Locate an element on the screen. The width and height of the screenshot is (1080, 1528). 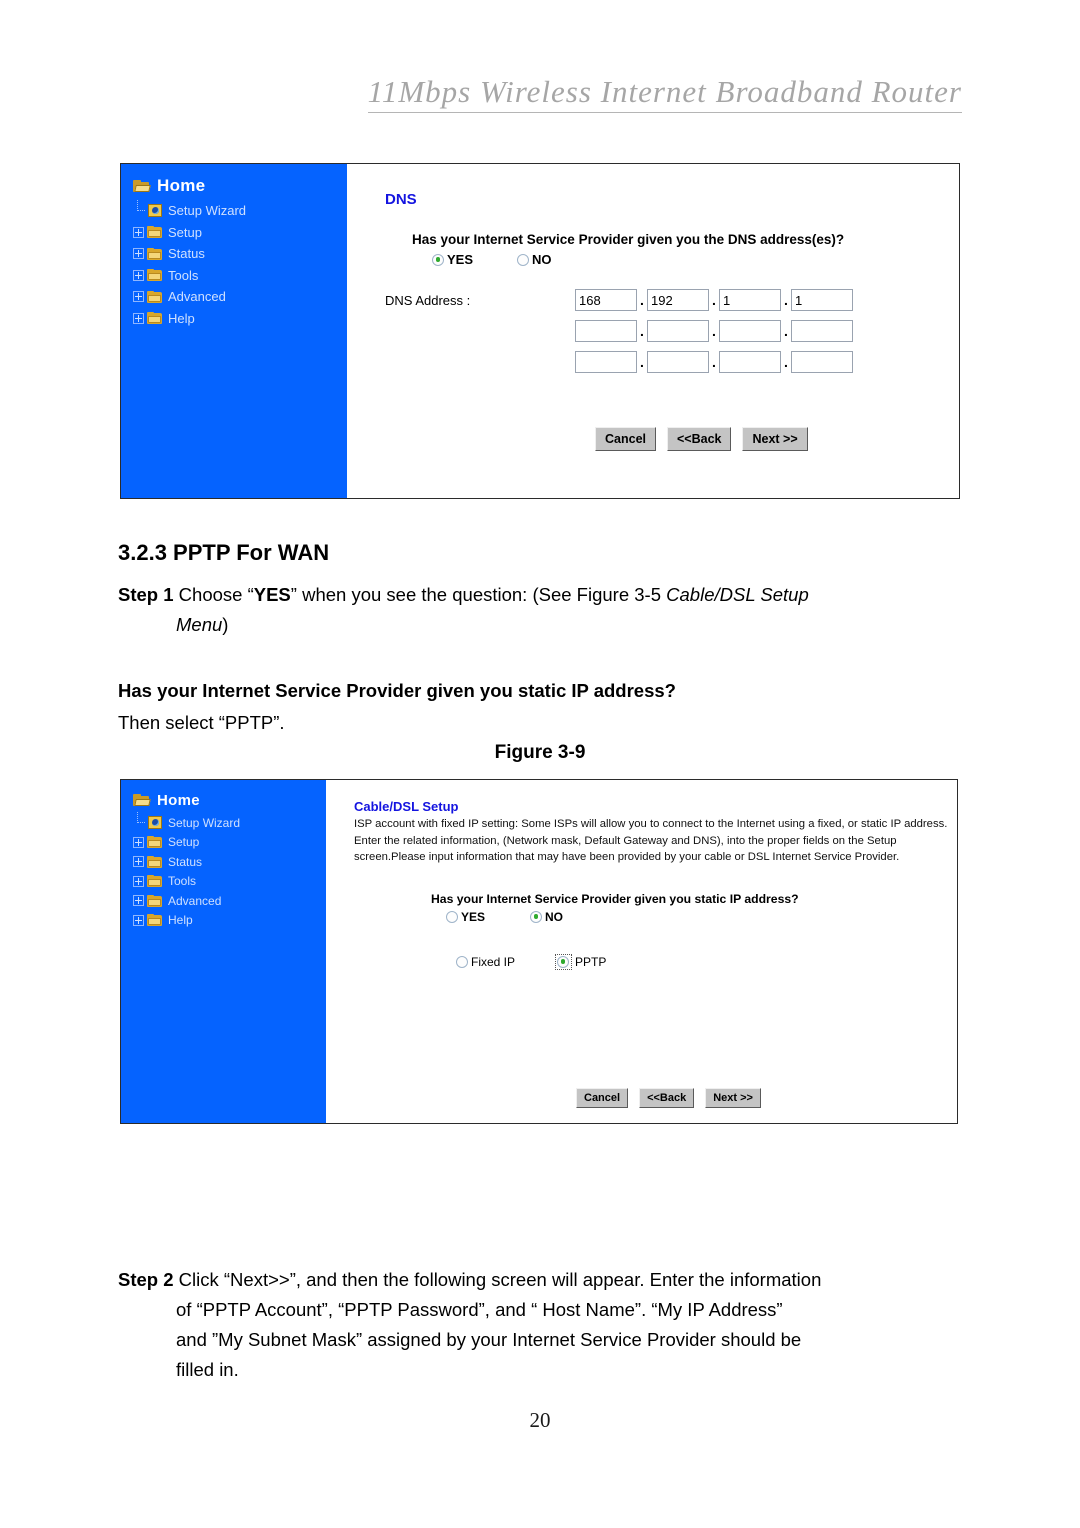
pptp-focus-outline is located at coordinates (564, 961).